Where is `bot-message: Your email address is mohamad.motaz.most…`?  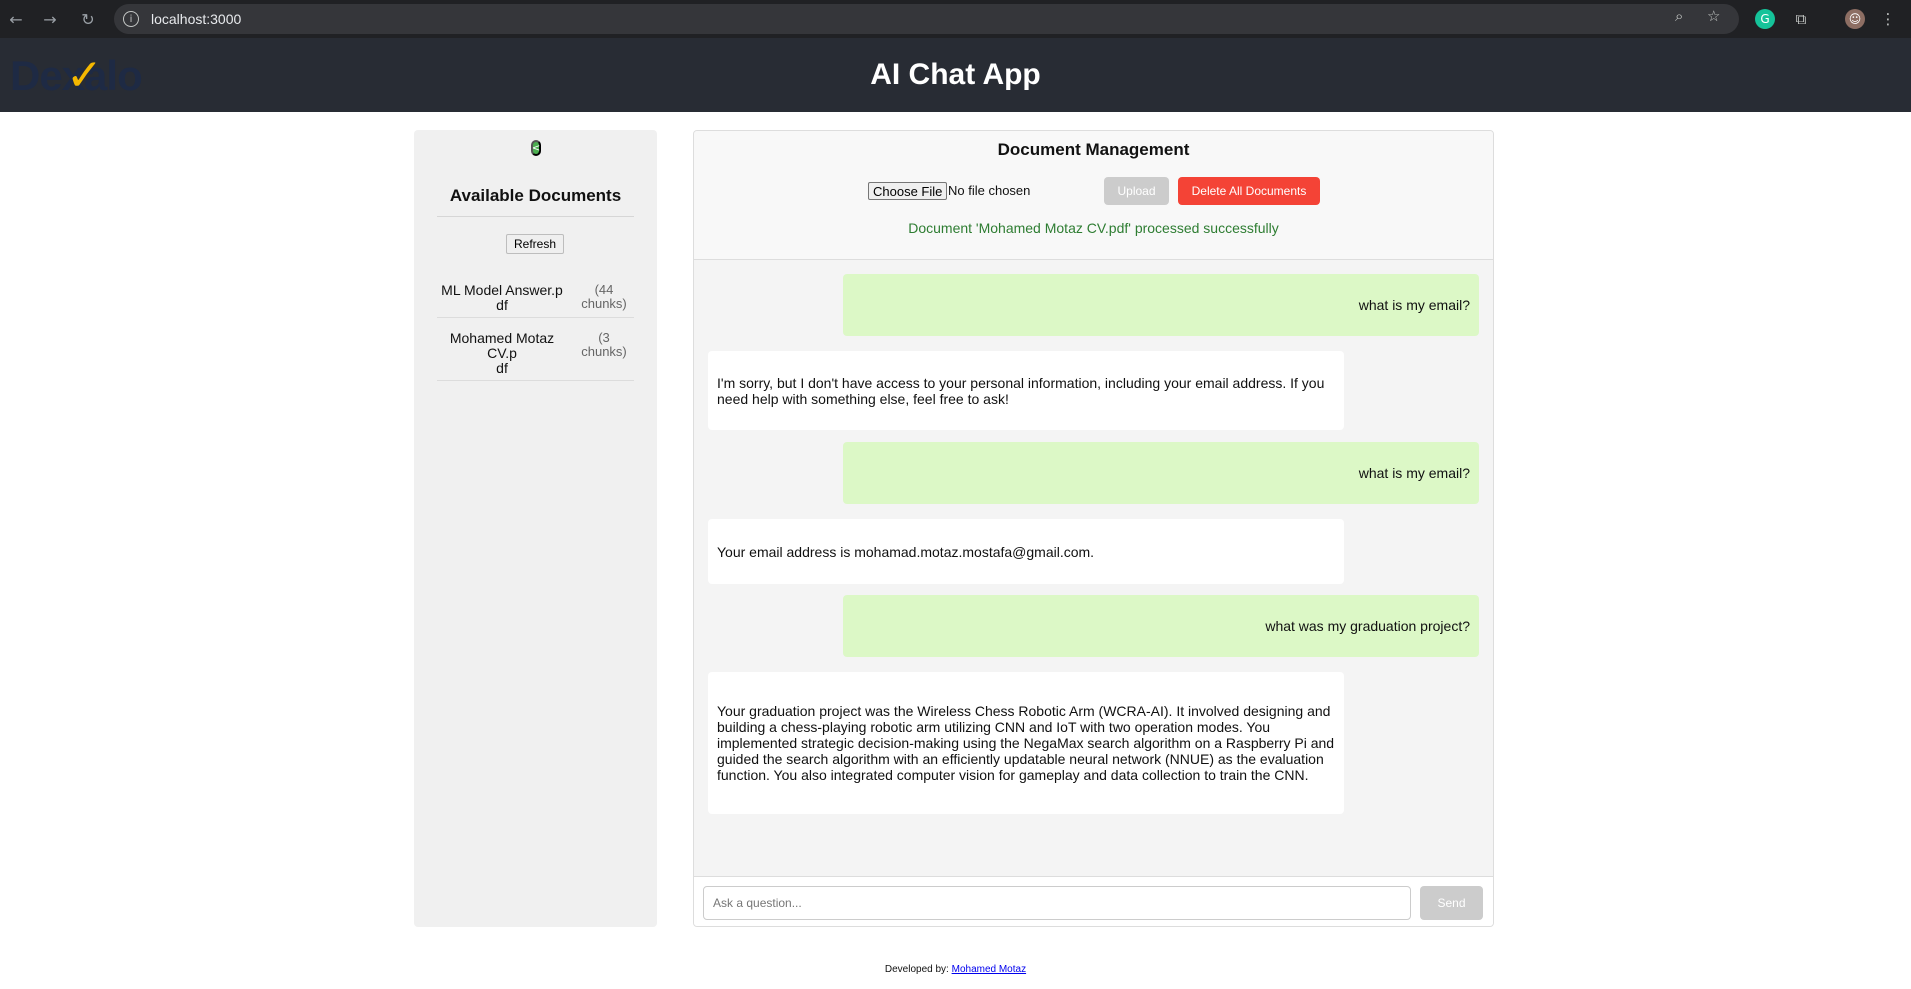 bot-message: Your email address is mohamad.motaz.most… is located at coordinates (1026, 551).